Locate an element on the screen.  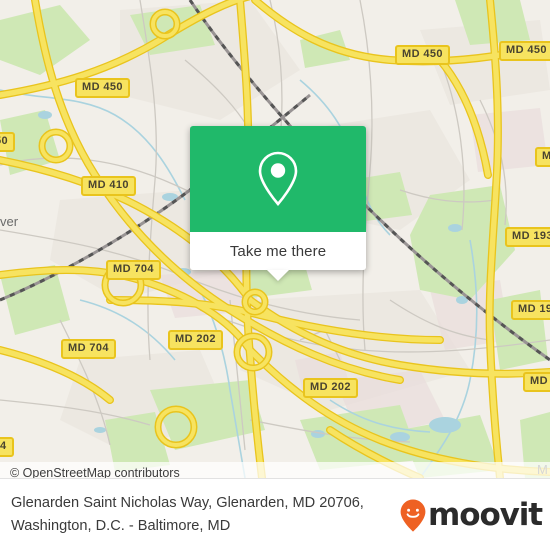
moovit-wordmark: moovit is located at coordinates (485, 515).